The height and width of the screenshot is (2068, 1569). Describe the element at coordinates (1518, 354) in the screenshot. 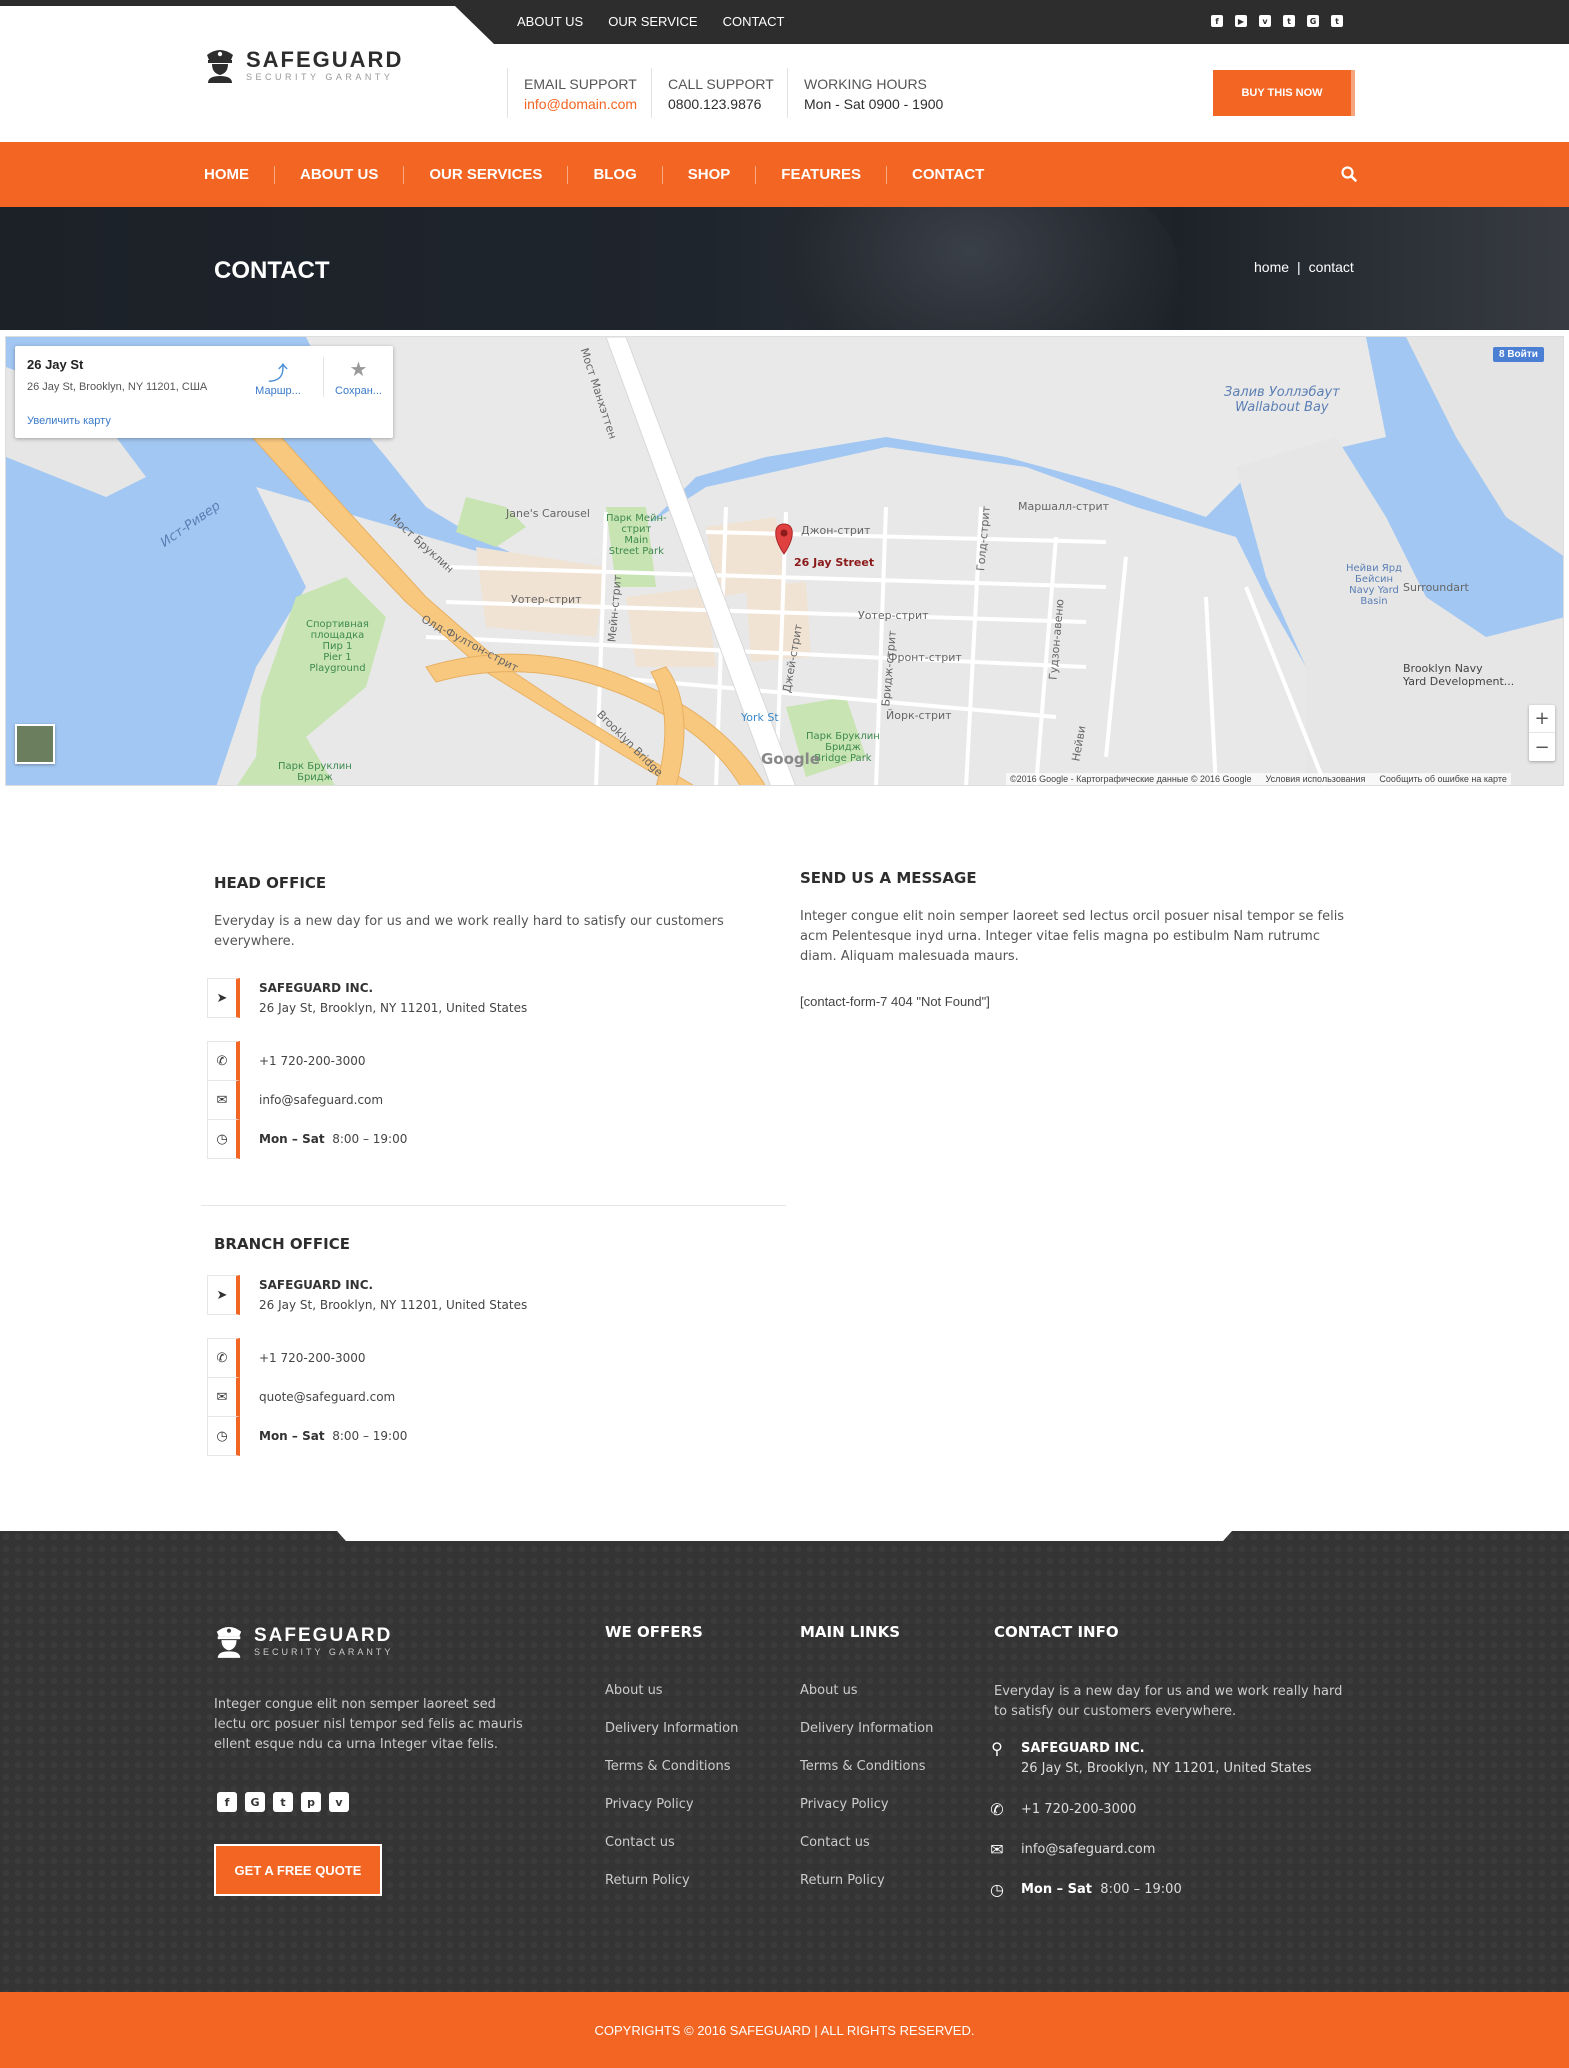

I see `map-signin-button: 8 Войти` at that location.